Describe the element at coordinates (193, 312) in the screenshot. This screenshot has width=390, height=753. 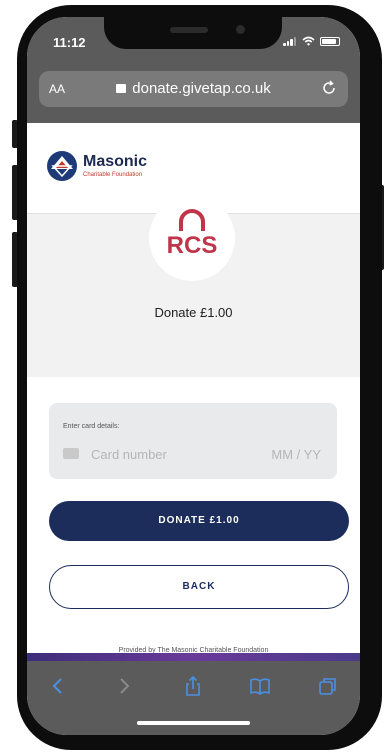
I see `donation-amount-heading: Donate £1.00` at that location.